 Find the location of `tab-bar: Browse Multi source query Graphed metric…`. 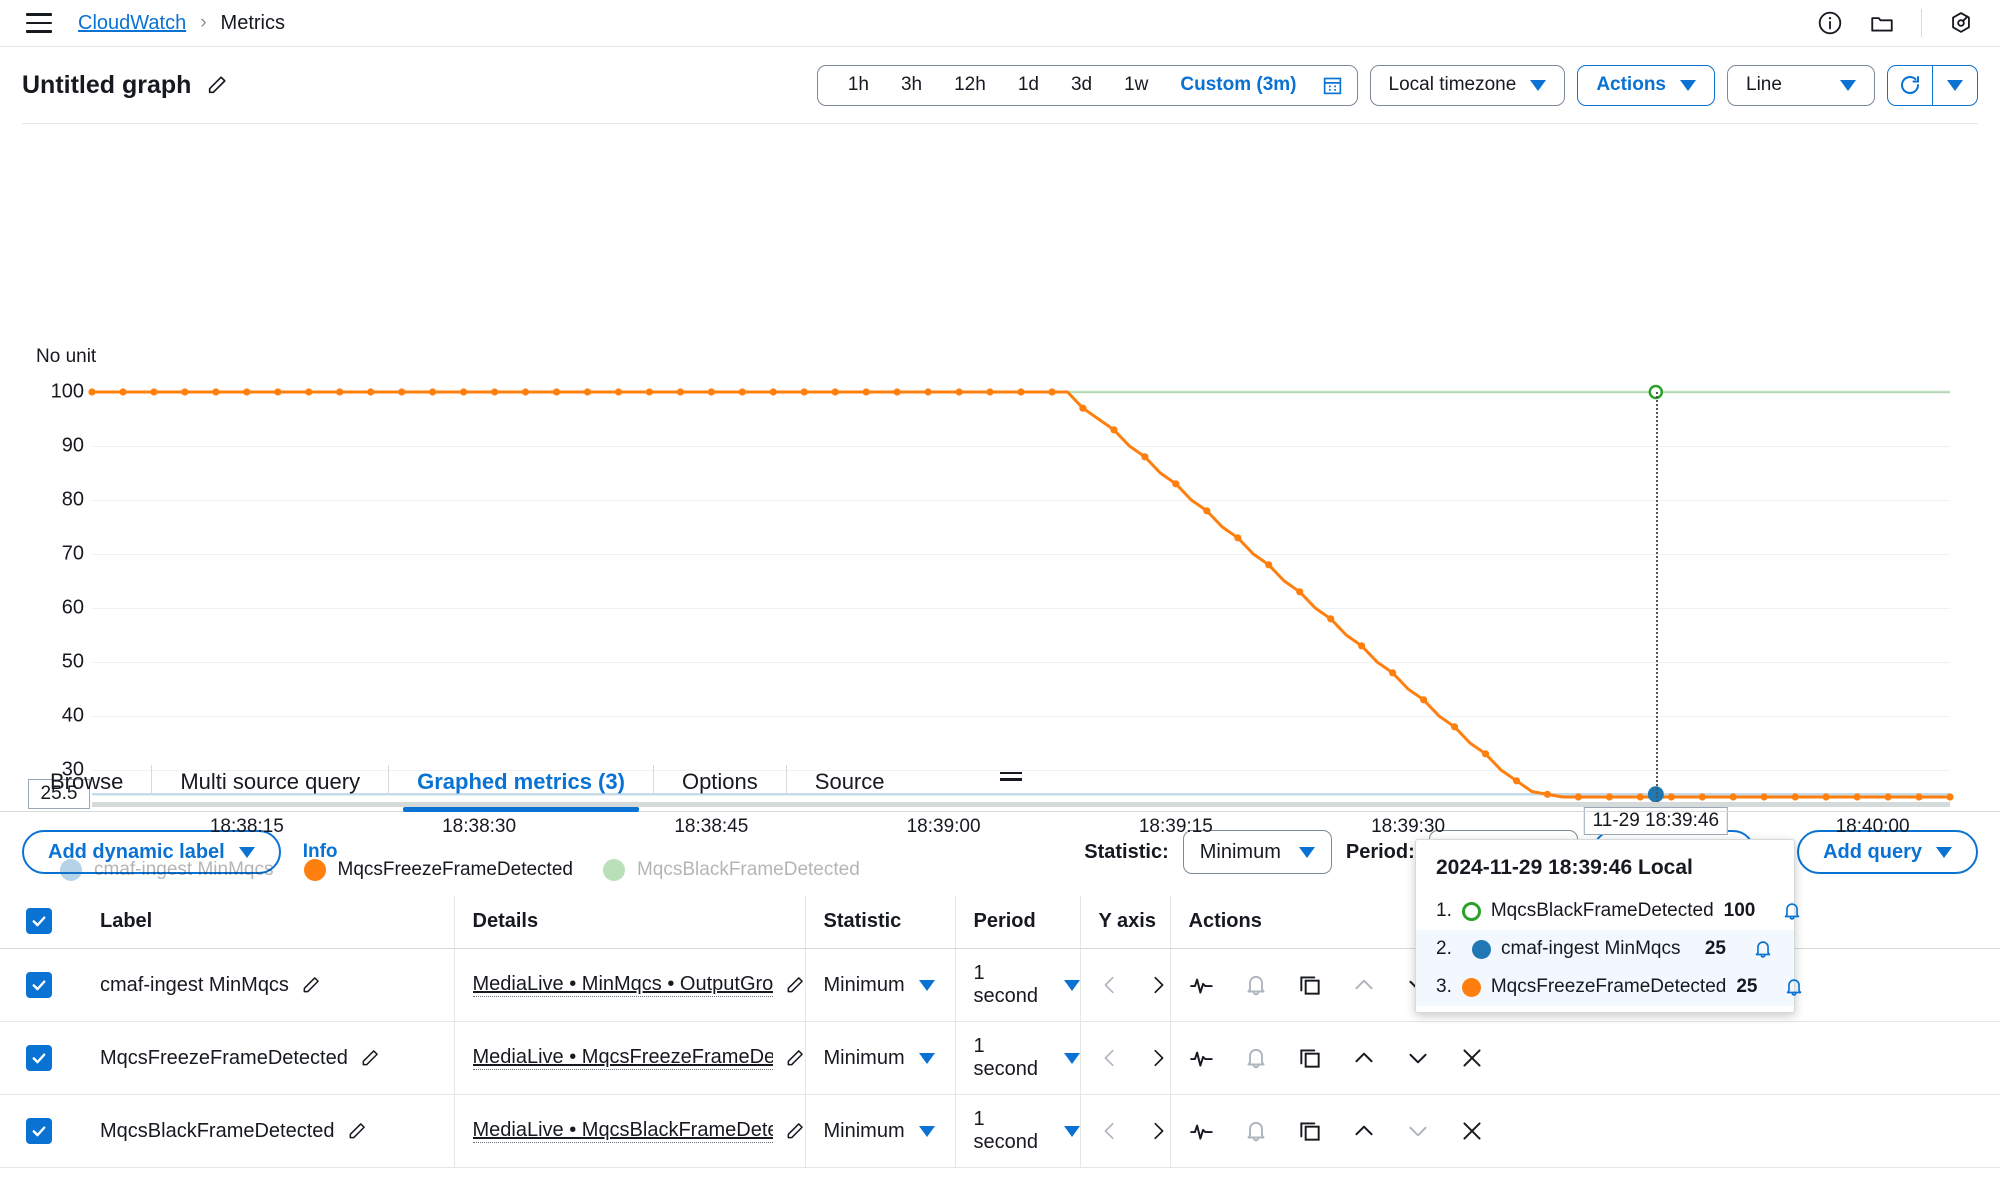

tab-bar: Browse Multi source query Graphed metric… is located at coordinates (1000, 781).